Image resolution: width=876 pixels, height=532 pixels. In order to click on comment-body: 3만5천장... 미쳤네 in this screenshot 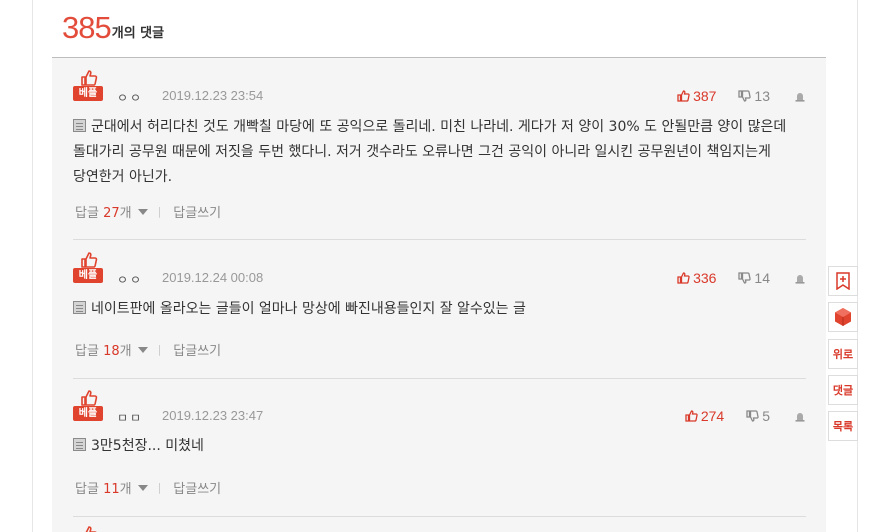, I will do `click(147, 446)`.